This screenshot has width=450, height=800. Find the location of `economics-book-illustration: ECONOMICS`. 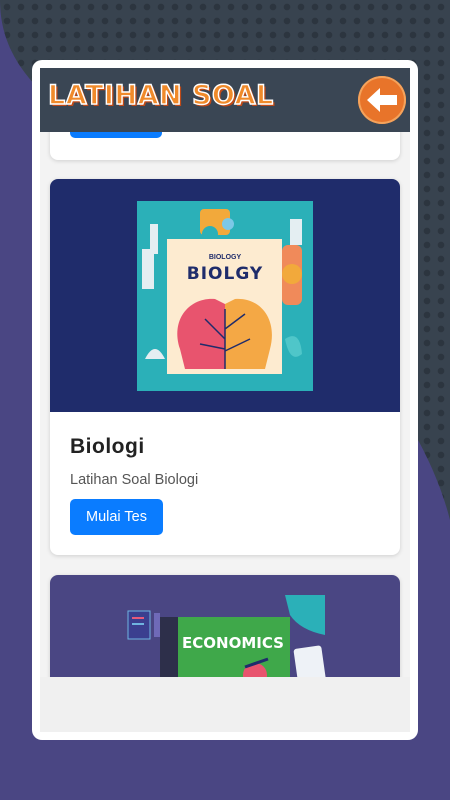

economics-book-illustration: ECONOMICS is located at coordinates (227, 636).